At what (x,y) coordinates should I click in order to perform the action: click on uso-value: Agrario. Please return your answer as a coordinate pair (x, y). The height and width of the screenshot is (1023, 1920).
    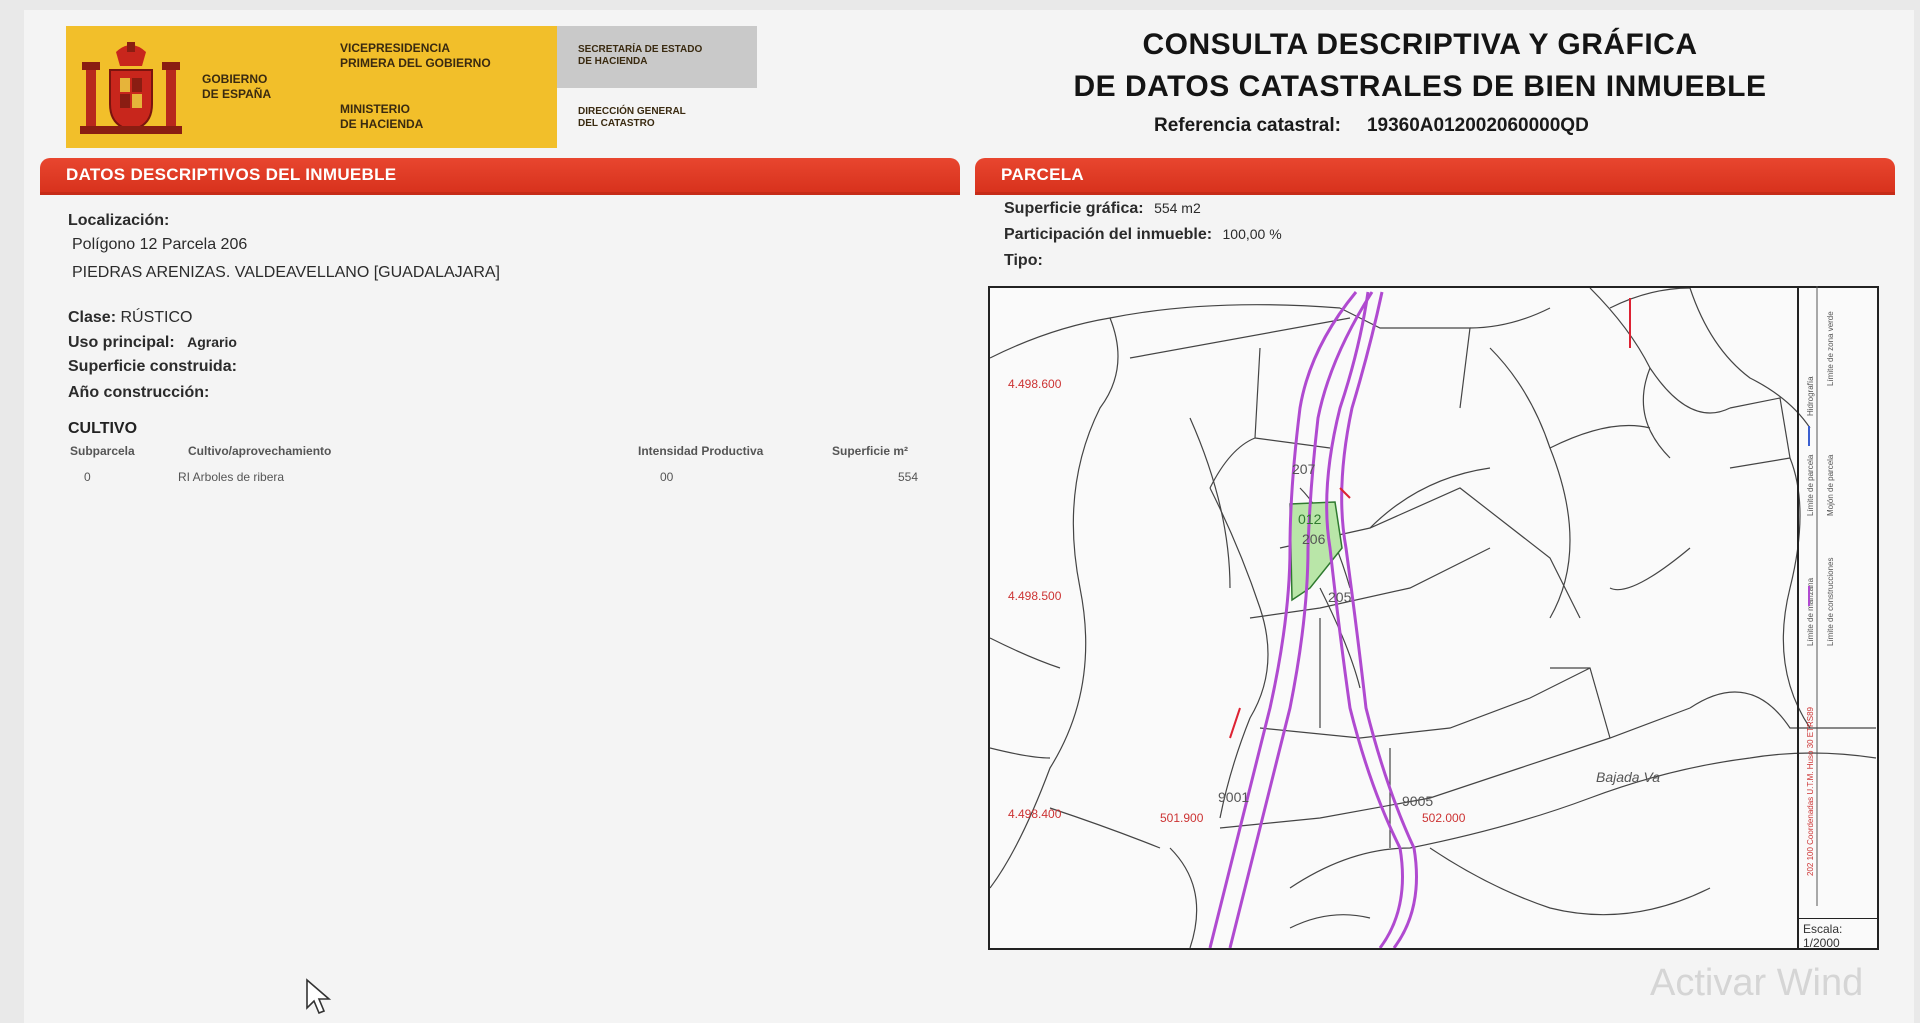
    Looking at the image, I should click on (212, 342).